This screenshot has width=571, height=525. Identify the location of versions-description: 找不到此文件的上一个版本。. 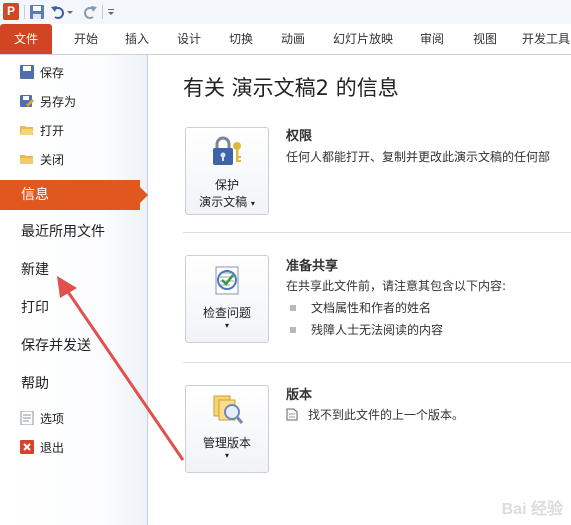
(375, 414).